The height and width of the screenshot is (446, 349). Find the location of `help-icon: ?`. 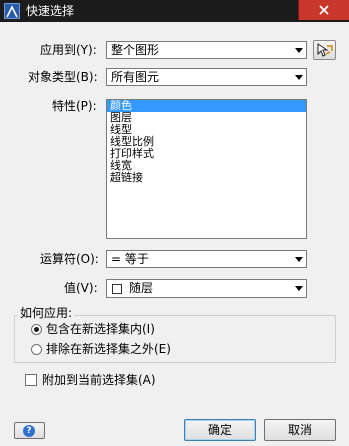

help-icon: ? is located at coordinates (29, 431).